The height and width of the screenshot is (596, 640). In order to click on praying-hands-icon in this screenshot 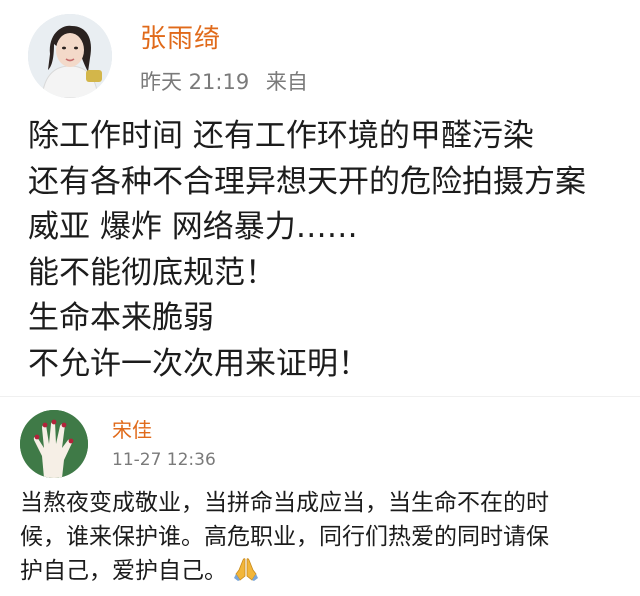, I will do `click(246, 569)`.